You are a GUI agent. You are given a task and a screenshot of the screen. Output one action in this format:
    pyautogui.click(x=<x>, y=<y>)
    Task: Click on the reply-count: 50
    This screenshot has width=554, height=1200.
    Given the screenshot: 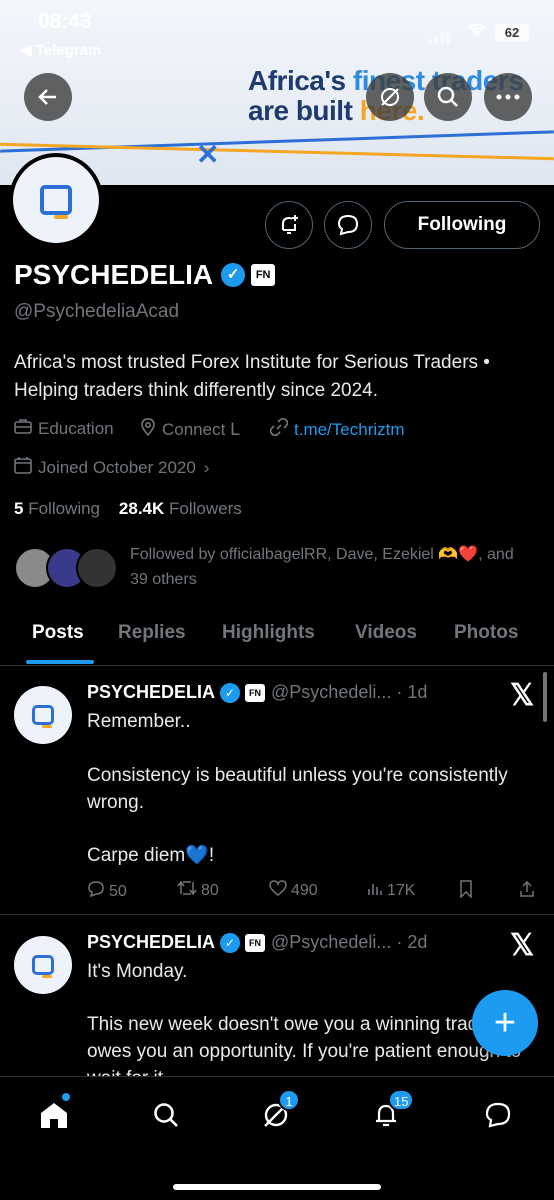 What is the action you would take?
    pyautogui.click(x=118, y=891)
    